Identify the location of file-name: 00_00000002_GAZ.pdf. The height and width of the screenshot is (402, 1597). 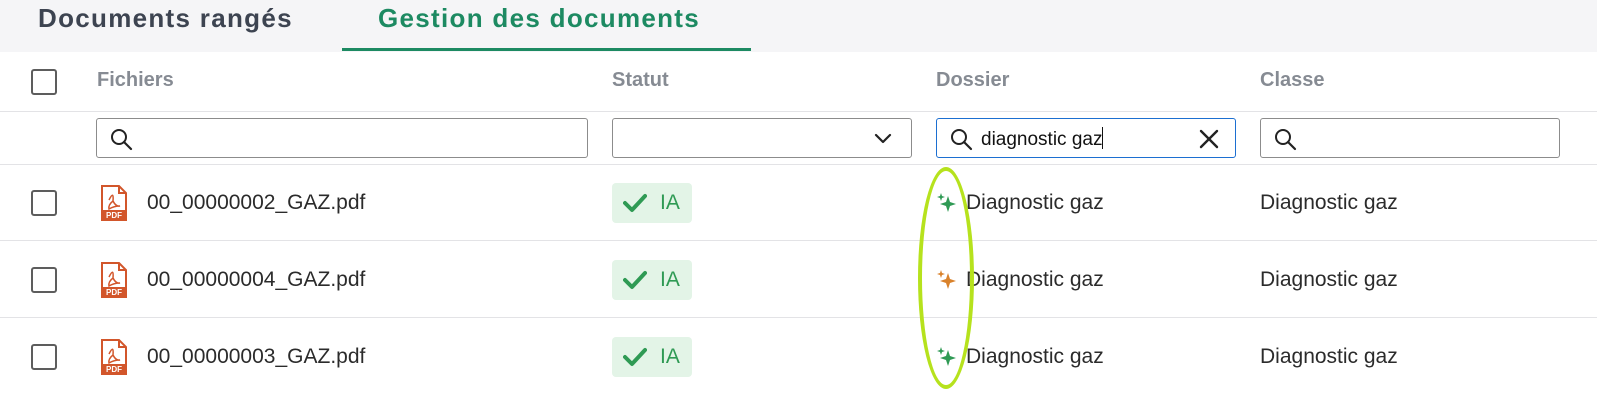
(256, 203).